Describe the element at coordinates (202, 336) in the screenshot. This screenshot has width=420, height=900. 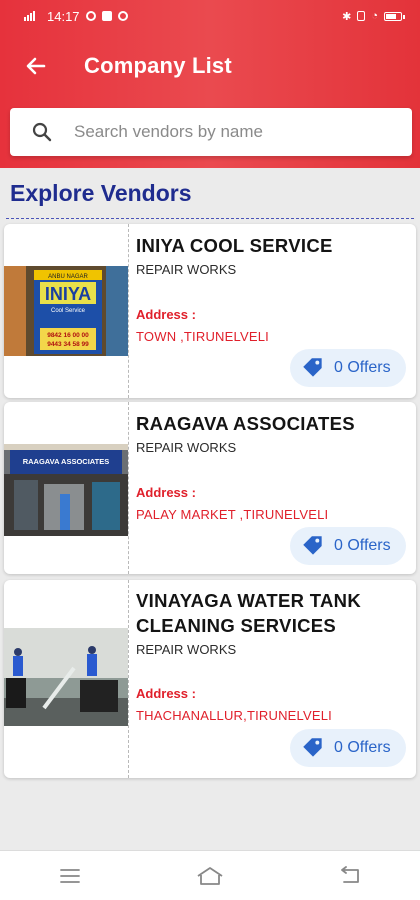
I see `address-value: TOWN ,TIRUNELVELI` at that location.